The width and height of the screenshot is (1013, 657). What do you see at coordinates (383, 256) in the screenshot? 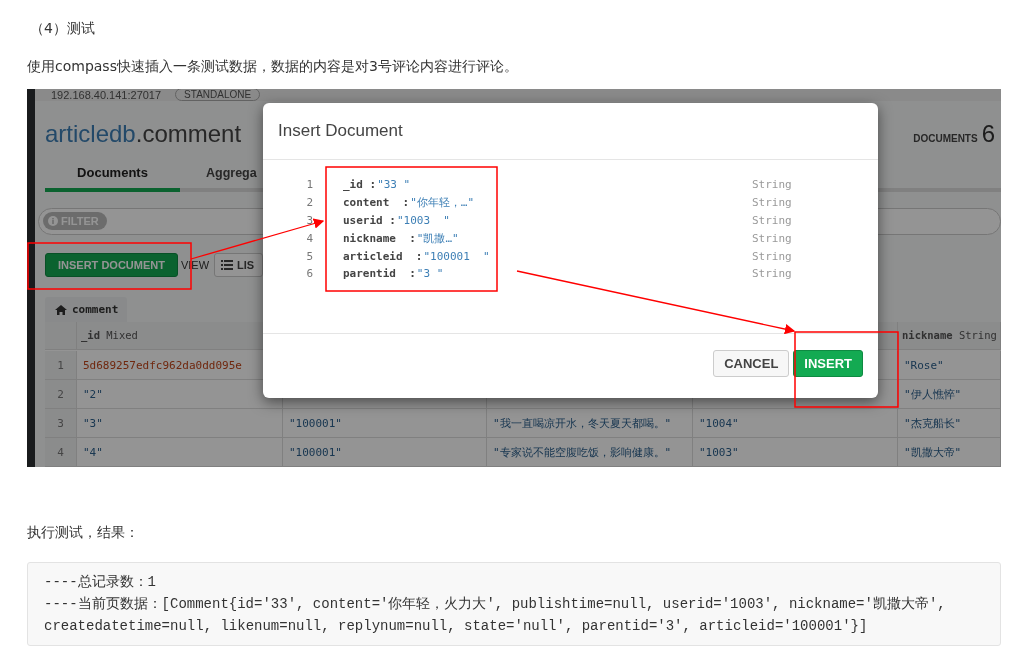
I see `field-key: articleid :` at bounding box center [383, 256].